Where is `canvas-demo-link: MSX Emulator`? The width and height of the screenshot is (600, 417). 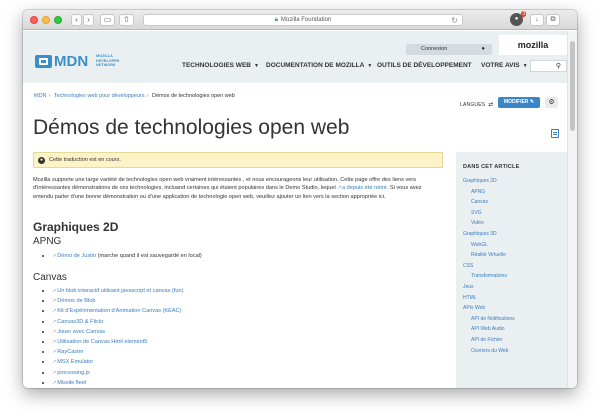
canvas-demo-link: MSX Emulator is located at coordinates (75, 362).